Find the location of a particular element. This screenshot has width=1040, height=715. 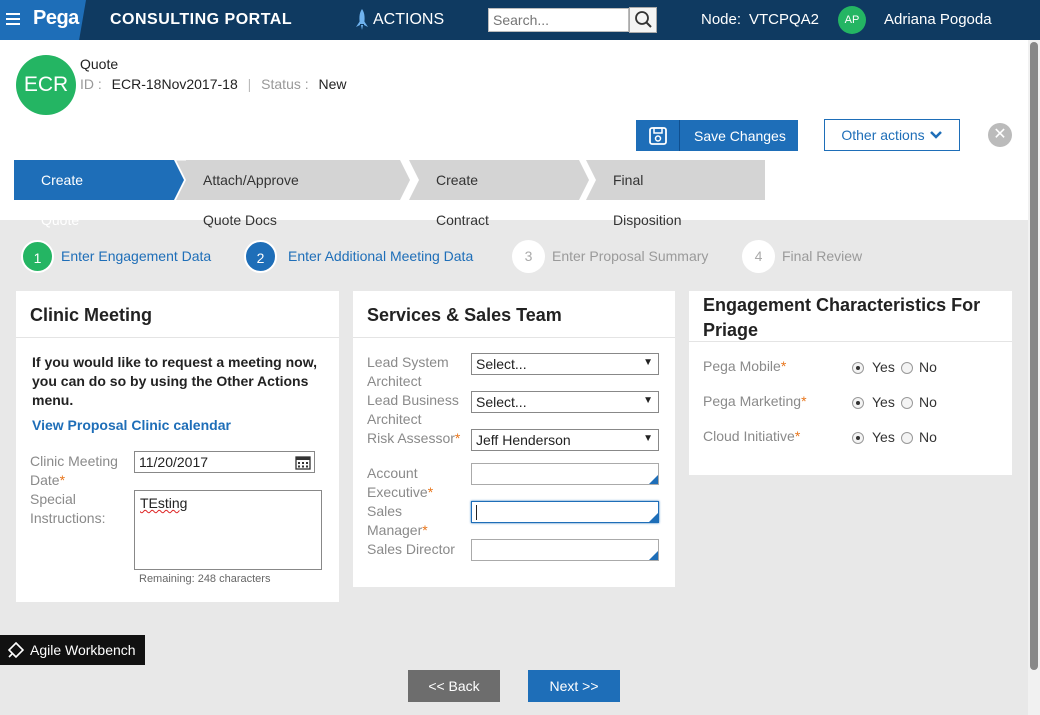

special-instructions-label: Special Instructions: is located at coordinates (68, 508).